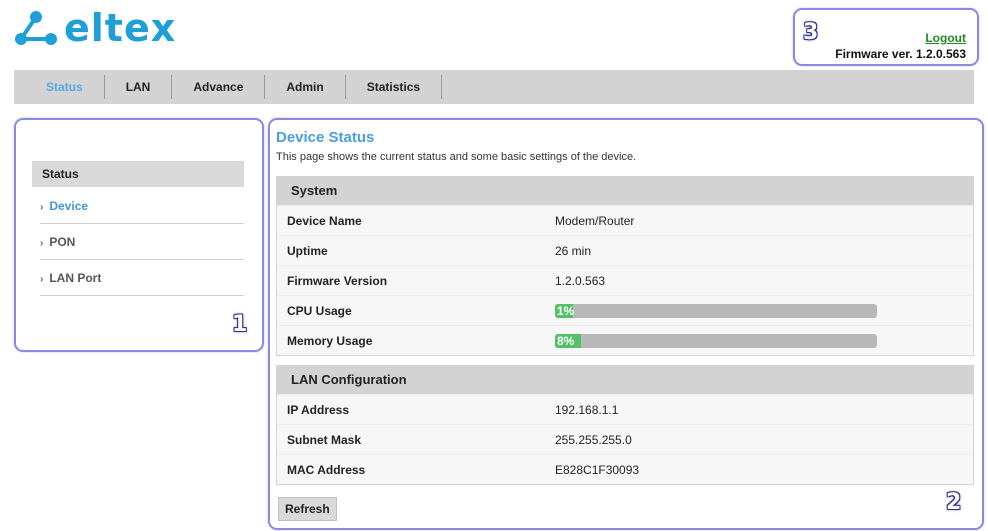  Describe the element at coordinates (811, 32) in the screenshot. I see `callout-number-3: 3` at that location.